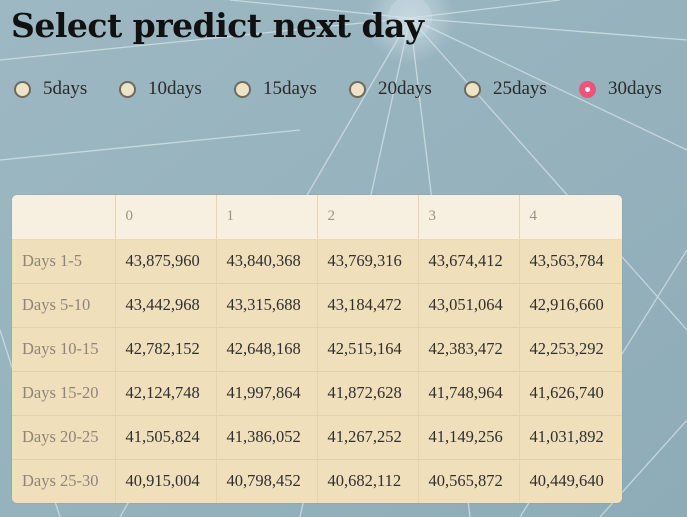  Describe the element at coordinates (175, 89) in the screenshot. I see `radio-label: 10days` at that location.